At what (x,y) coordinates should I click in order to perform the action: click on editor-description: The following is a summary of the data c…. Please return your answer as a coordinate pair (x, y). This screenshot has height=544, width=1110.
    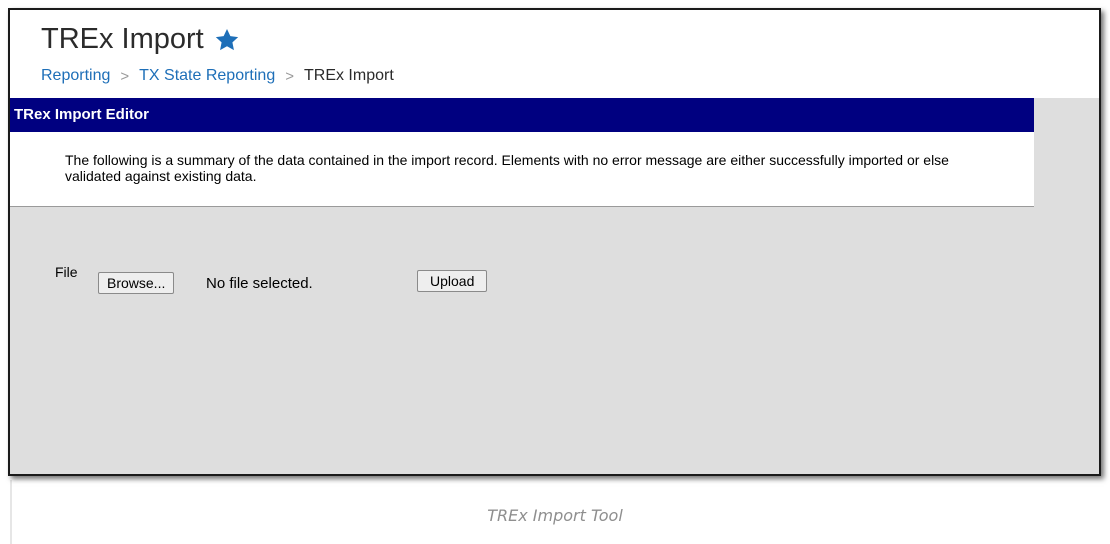
    Looking at the image, I should click on (507, 168).